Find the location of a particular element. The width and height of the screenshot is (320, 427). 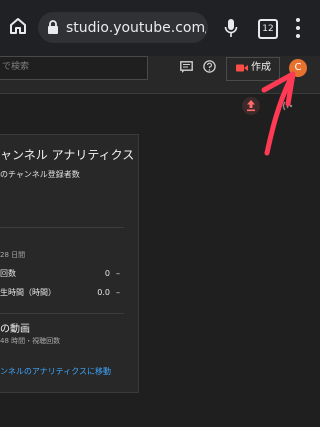

feedback-icon is located at coordinates (186, 67).